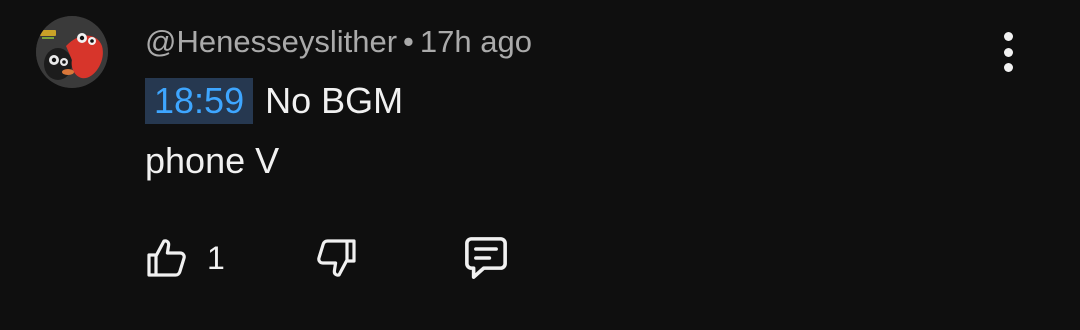 The width and height of the screenshot is (1080, 330). I want to click on timestamp-link: 18:59, so click(199, 101).